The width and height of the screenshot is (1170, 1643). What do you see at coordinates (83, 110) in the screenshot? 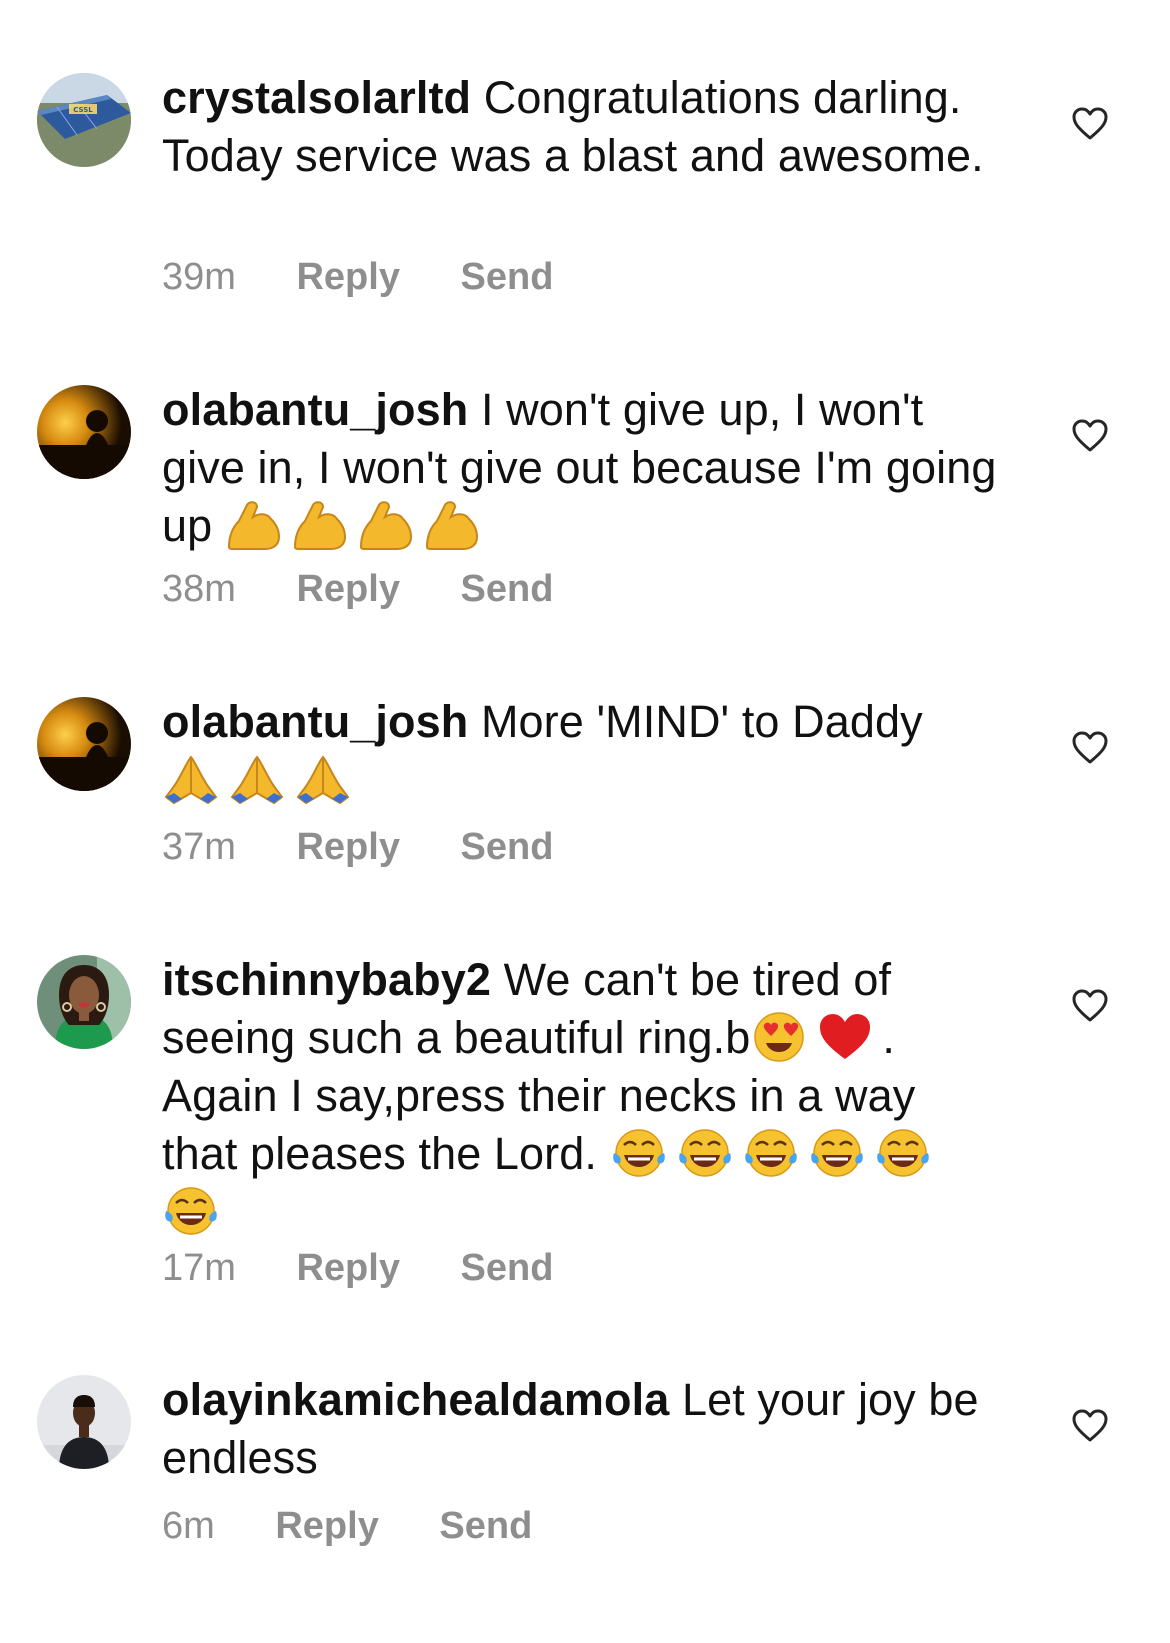
I see `svg-text: CSSL` at bounding box center [83, 110].